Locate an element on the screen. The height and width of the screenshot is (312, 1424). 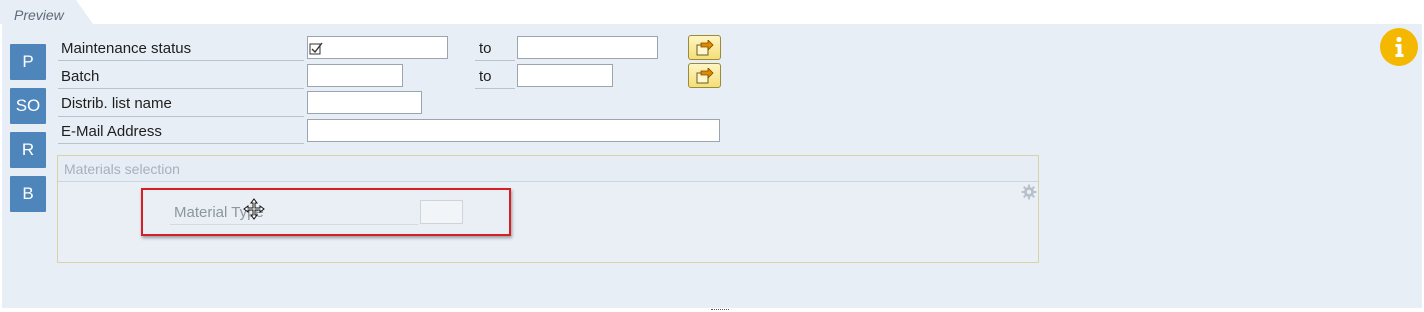
email-address-label: E-Mail Address is located at coordinates (111, 131).